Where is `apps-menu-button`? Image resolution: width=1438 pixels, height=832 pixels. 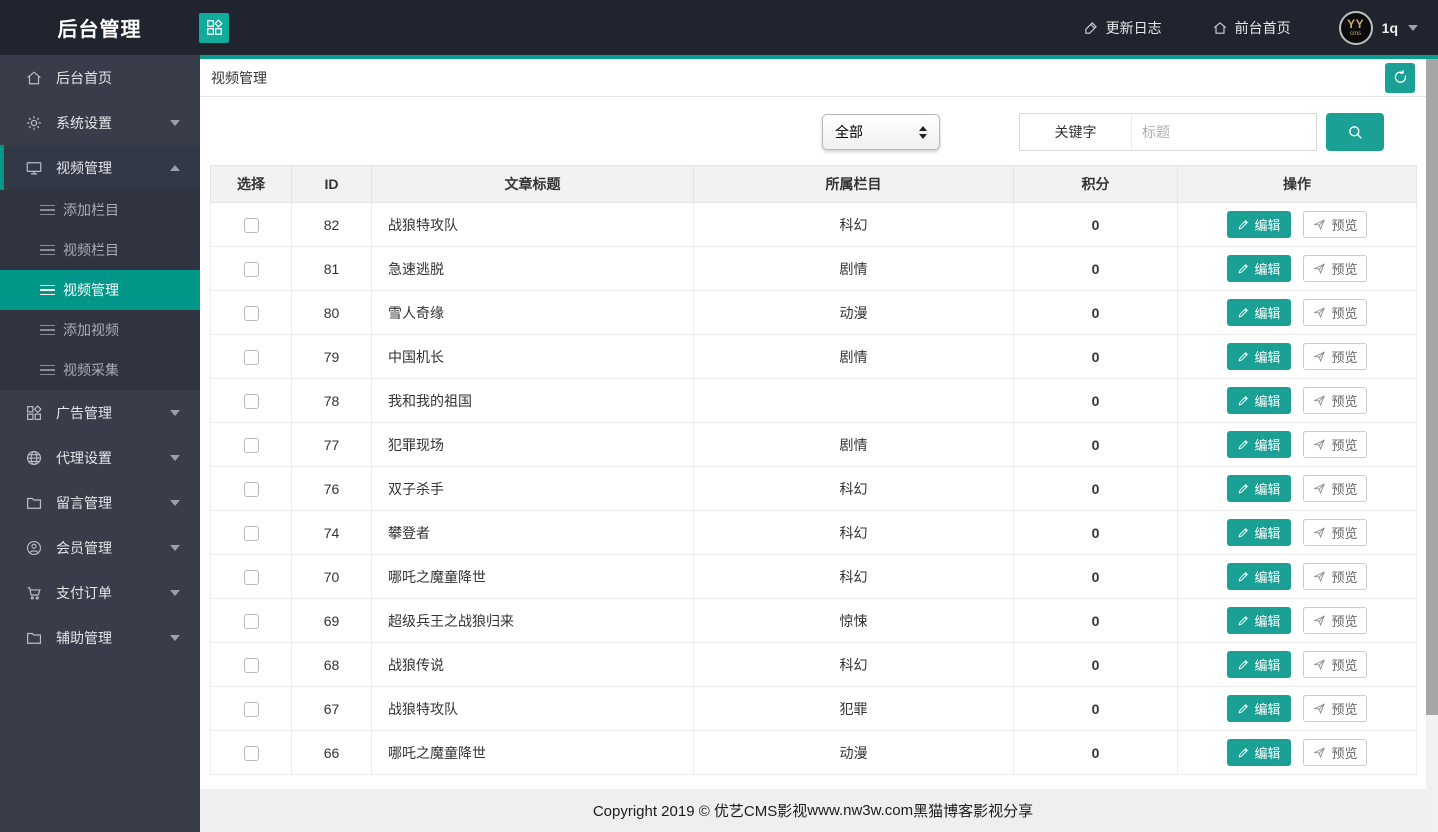
apps-menu-button is located at coordinates (214, 27).